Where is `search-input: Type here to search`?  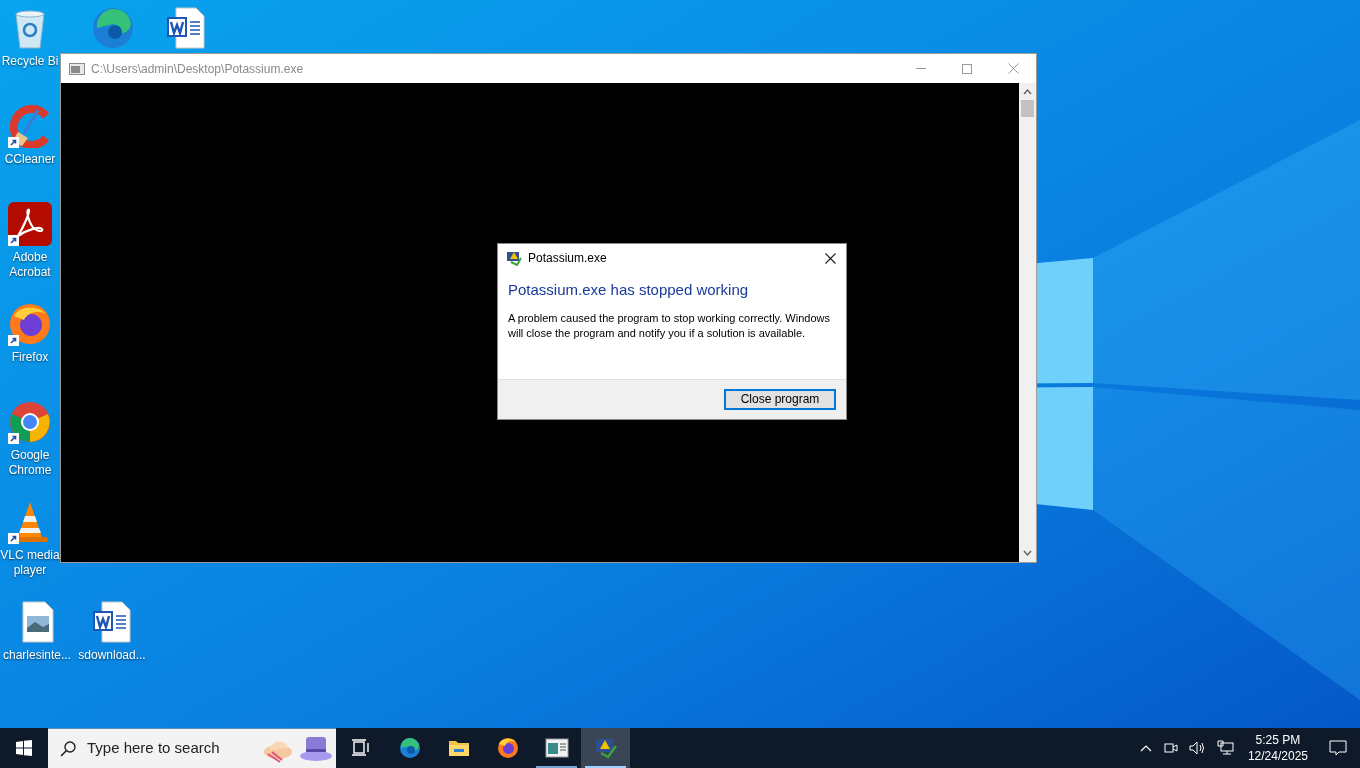
search-input: Type here to search is located at coordinates (169, 748).